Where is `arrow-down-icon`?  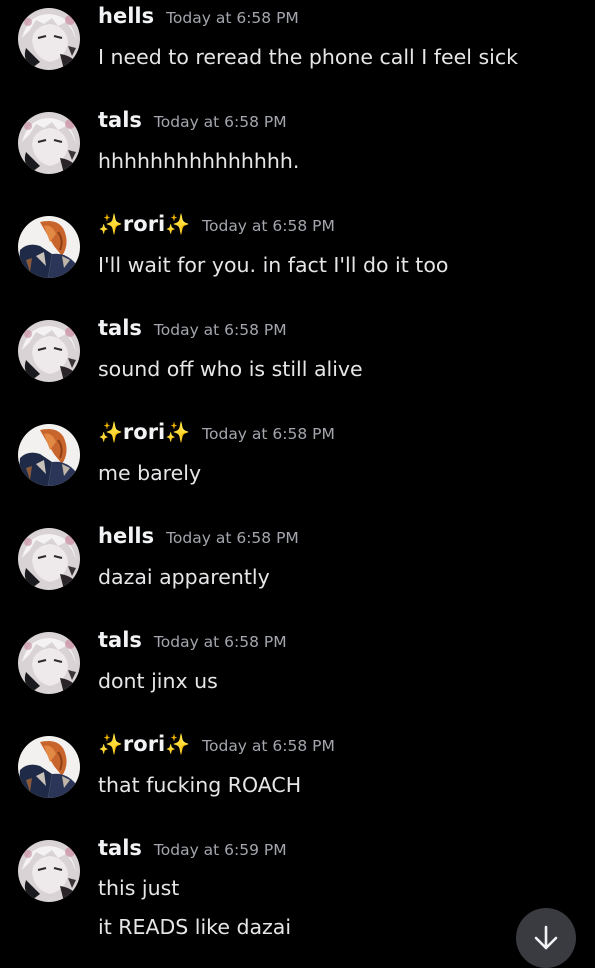 arrow-down-icon is located at coordinates (546, 937).